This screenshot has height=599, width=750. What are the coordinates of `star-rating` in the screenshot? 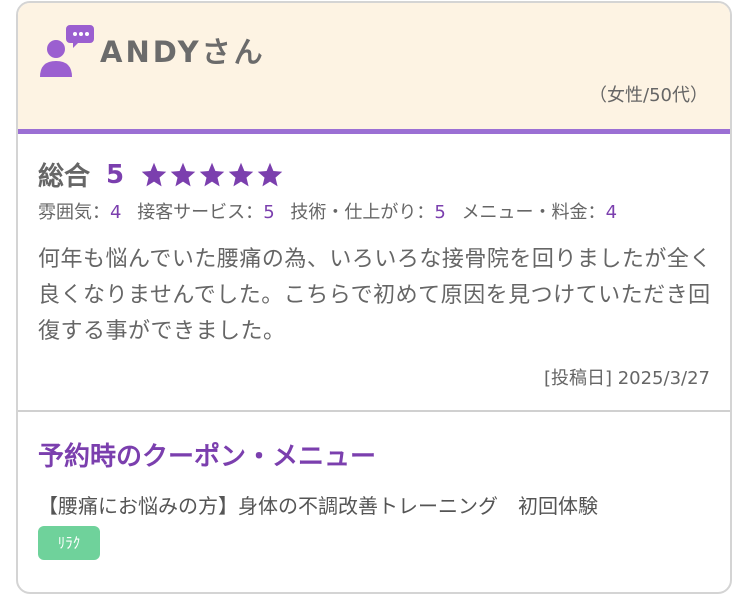 It's located at (212, 175).